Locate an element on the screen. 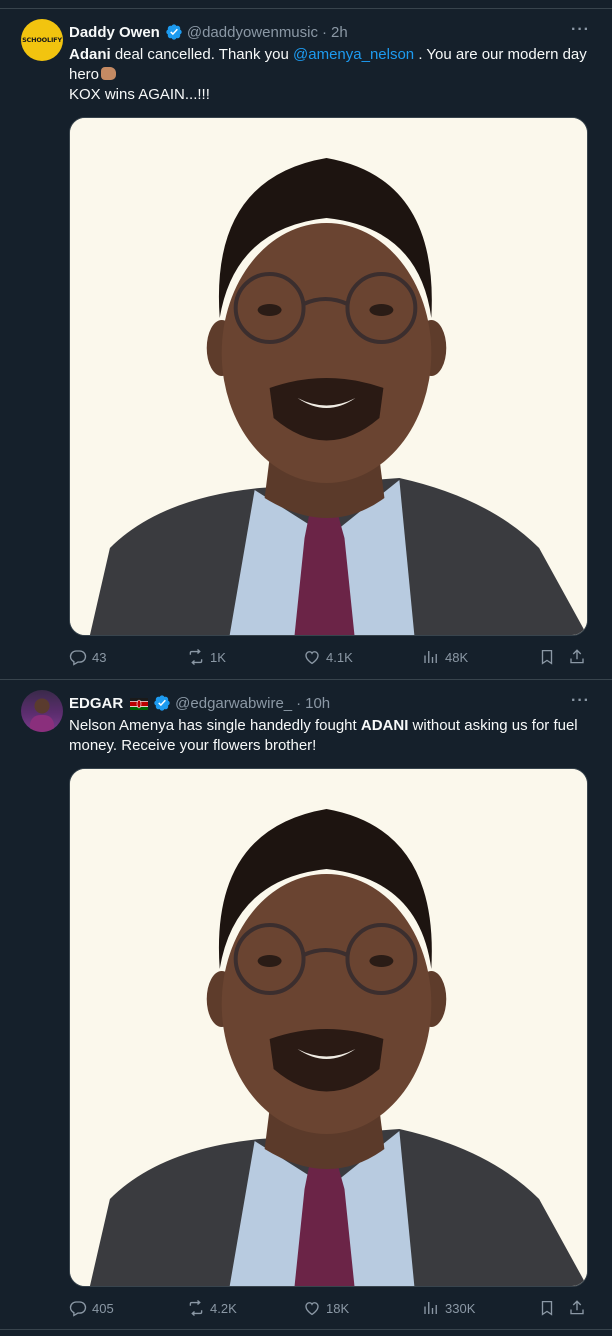  tweet-text-bold: Adani is located at coordinates (90, 54).